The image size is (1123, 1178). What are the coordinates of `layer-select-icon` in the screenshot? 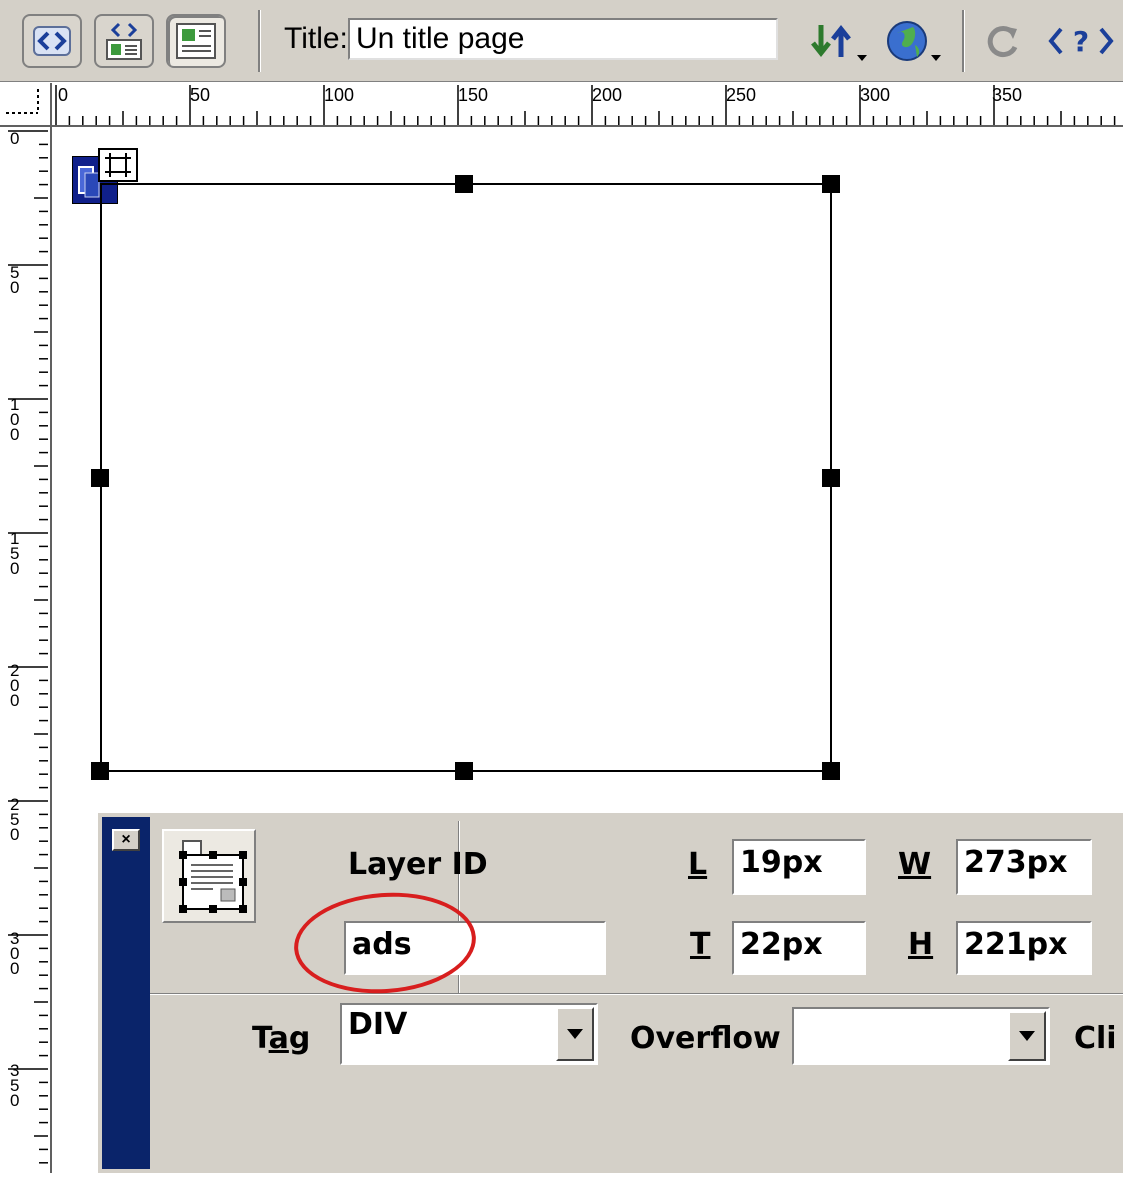 It's located at (118, 165).